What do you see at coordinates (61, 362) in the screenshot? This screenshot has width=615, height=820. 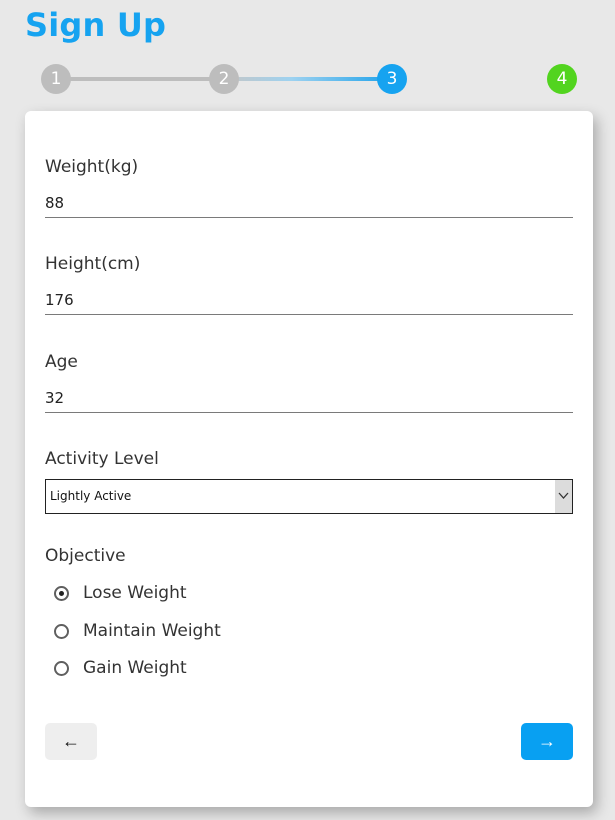 I see `age-label: Age` at bounding box center [61, 362].